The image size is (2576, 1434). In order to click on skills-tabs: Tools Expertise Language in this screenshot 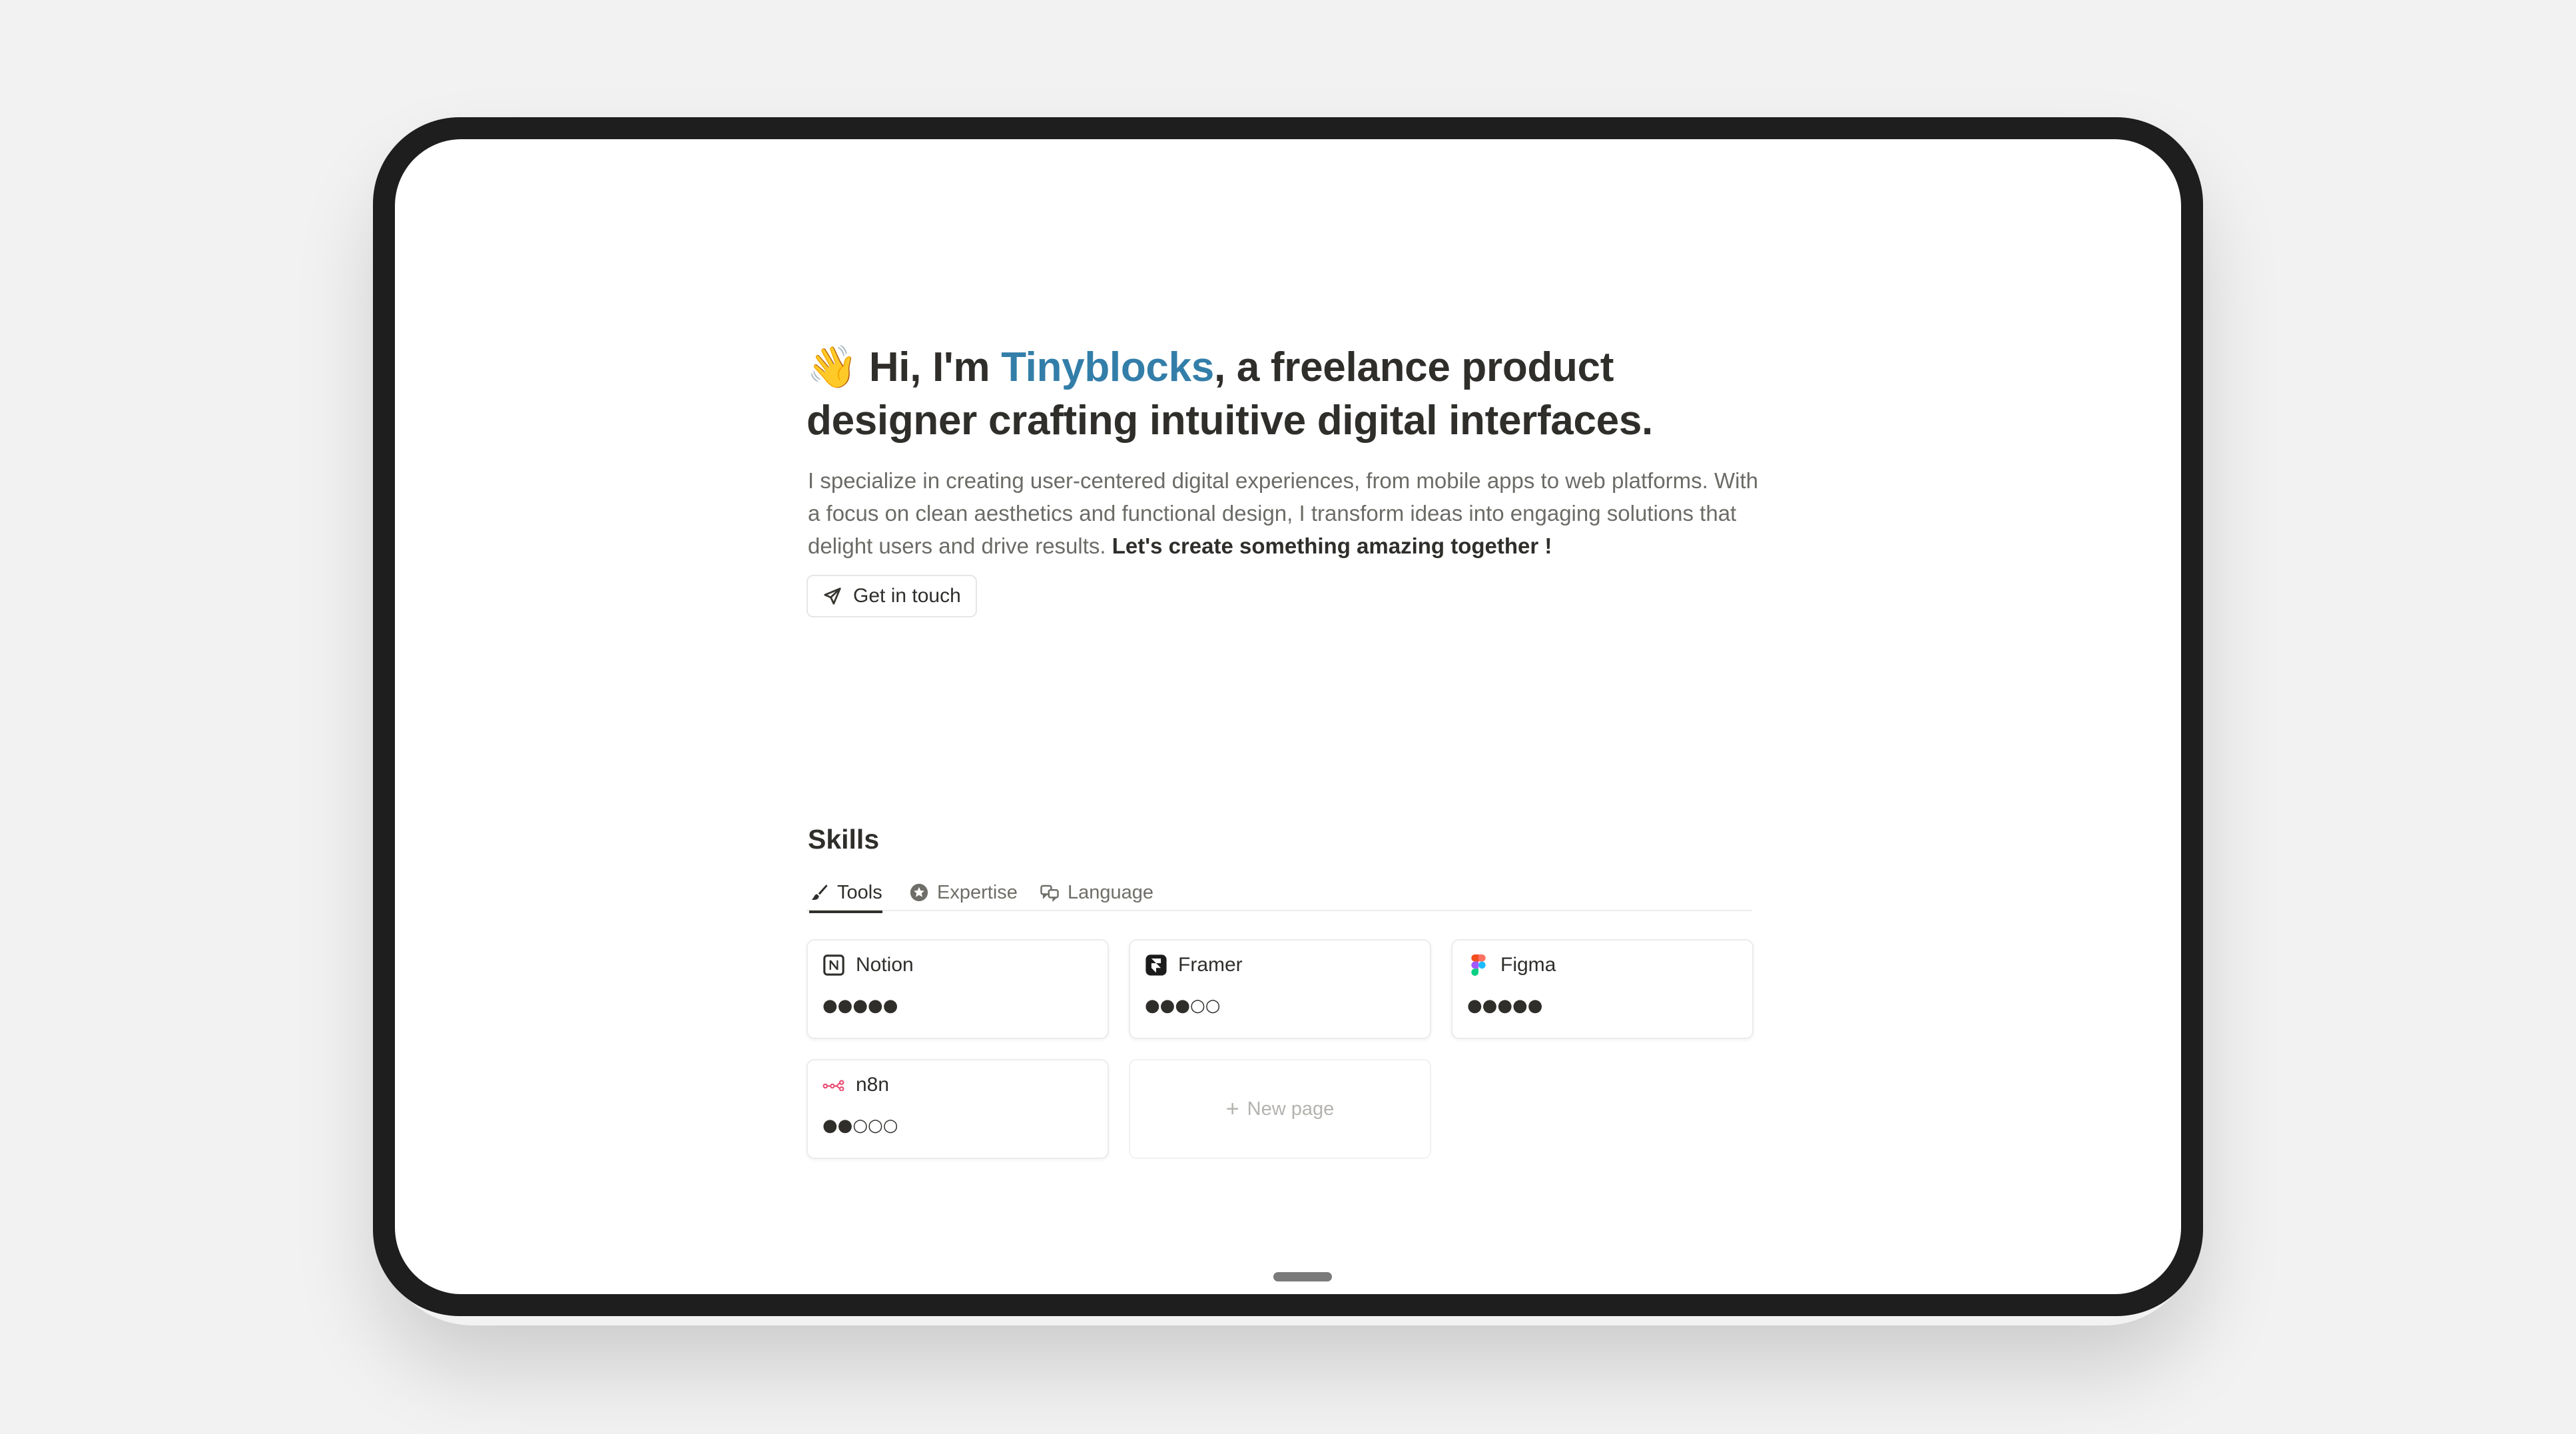, I will do `click(1279, 894)`.